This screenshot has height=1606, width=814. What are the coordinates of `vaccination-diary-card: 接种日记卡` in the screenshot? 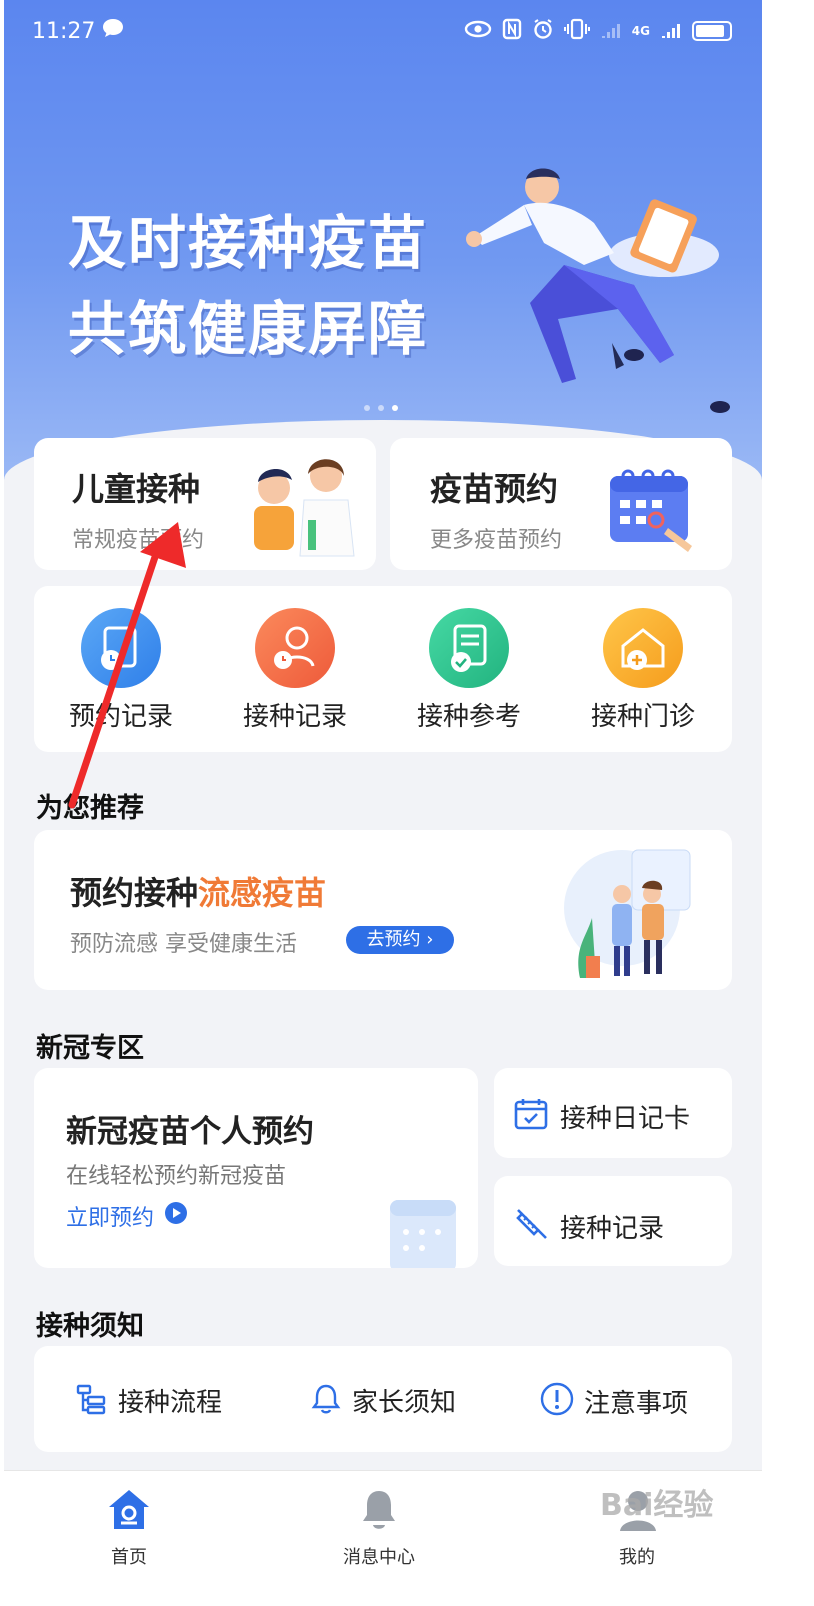 It's located at (613, 1113).